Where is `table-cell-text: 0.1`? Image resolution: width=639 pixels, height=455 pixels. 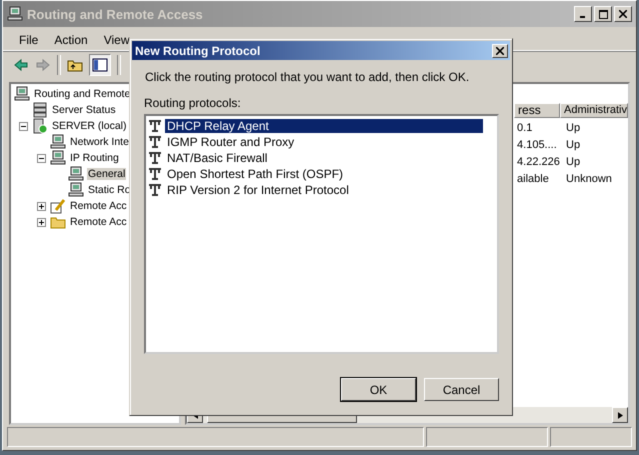 table-cell-text: 0.1 is located at coordinates (525, 128).